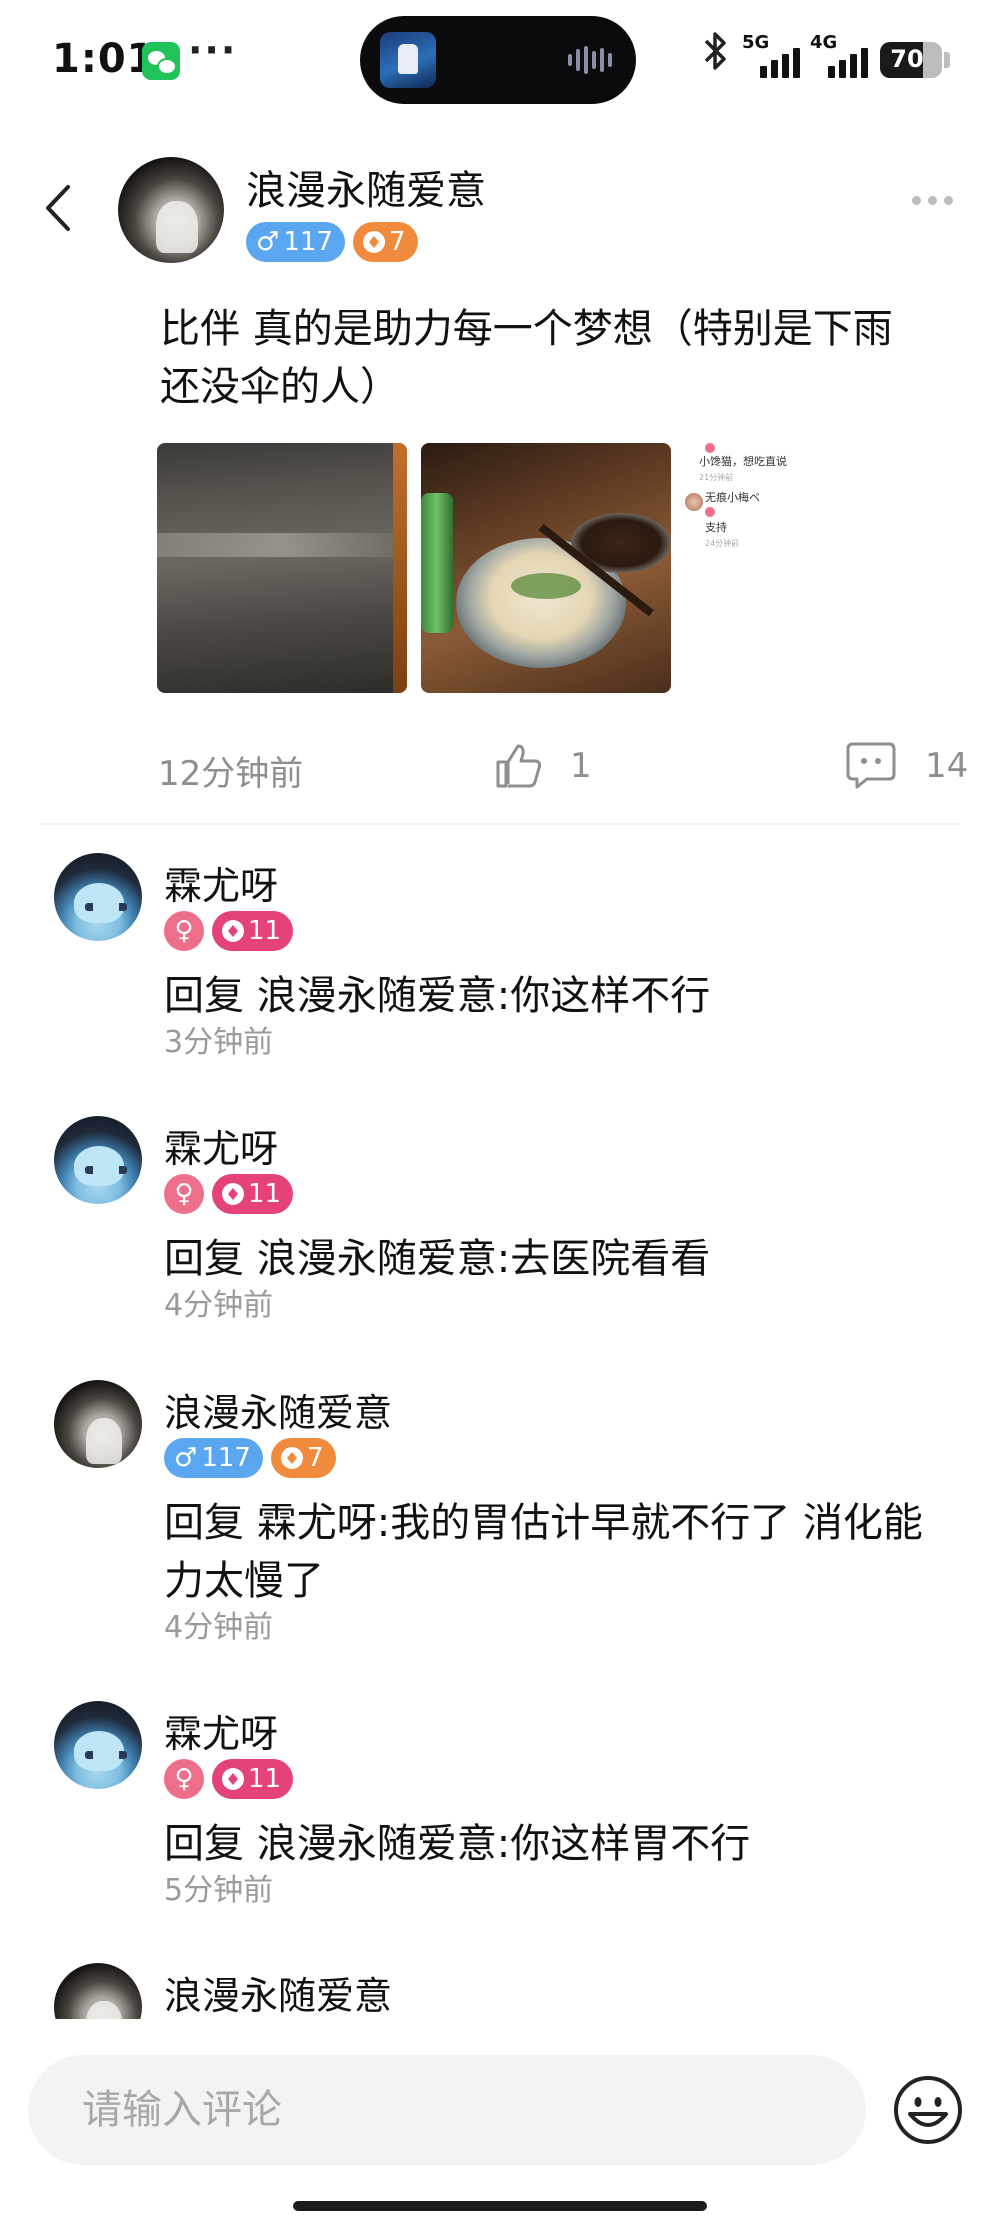 This screenshot has height=2225, width=1000. I want to click on comment-input-bar, so click(447, 2110).